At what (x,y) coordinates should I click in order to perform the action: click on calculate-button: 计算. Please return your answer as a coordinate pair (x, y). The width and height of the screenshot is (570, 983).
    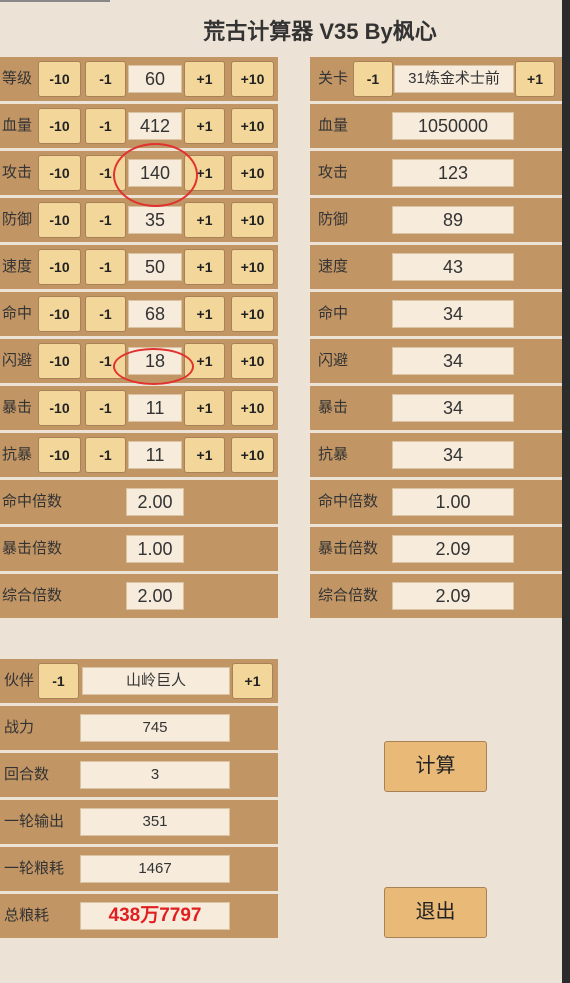
    Looking at the image, I should click on (435, 766).